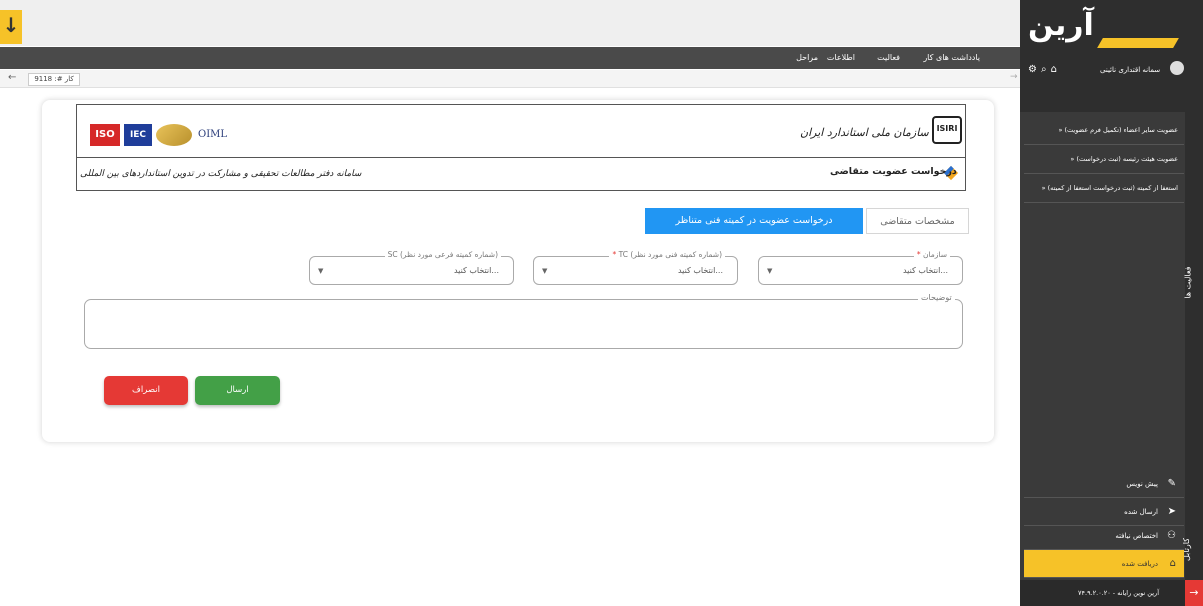 The width and height of the screenshot is (1203, 606). What do you see at coordinates (947, 130) in the screenshot?
I see `standard-emblem-icon: ISIRI` at bounding box center [947, 130].